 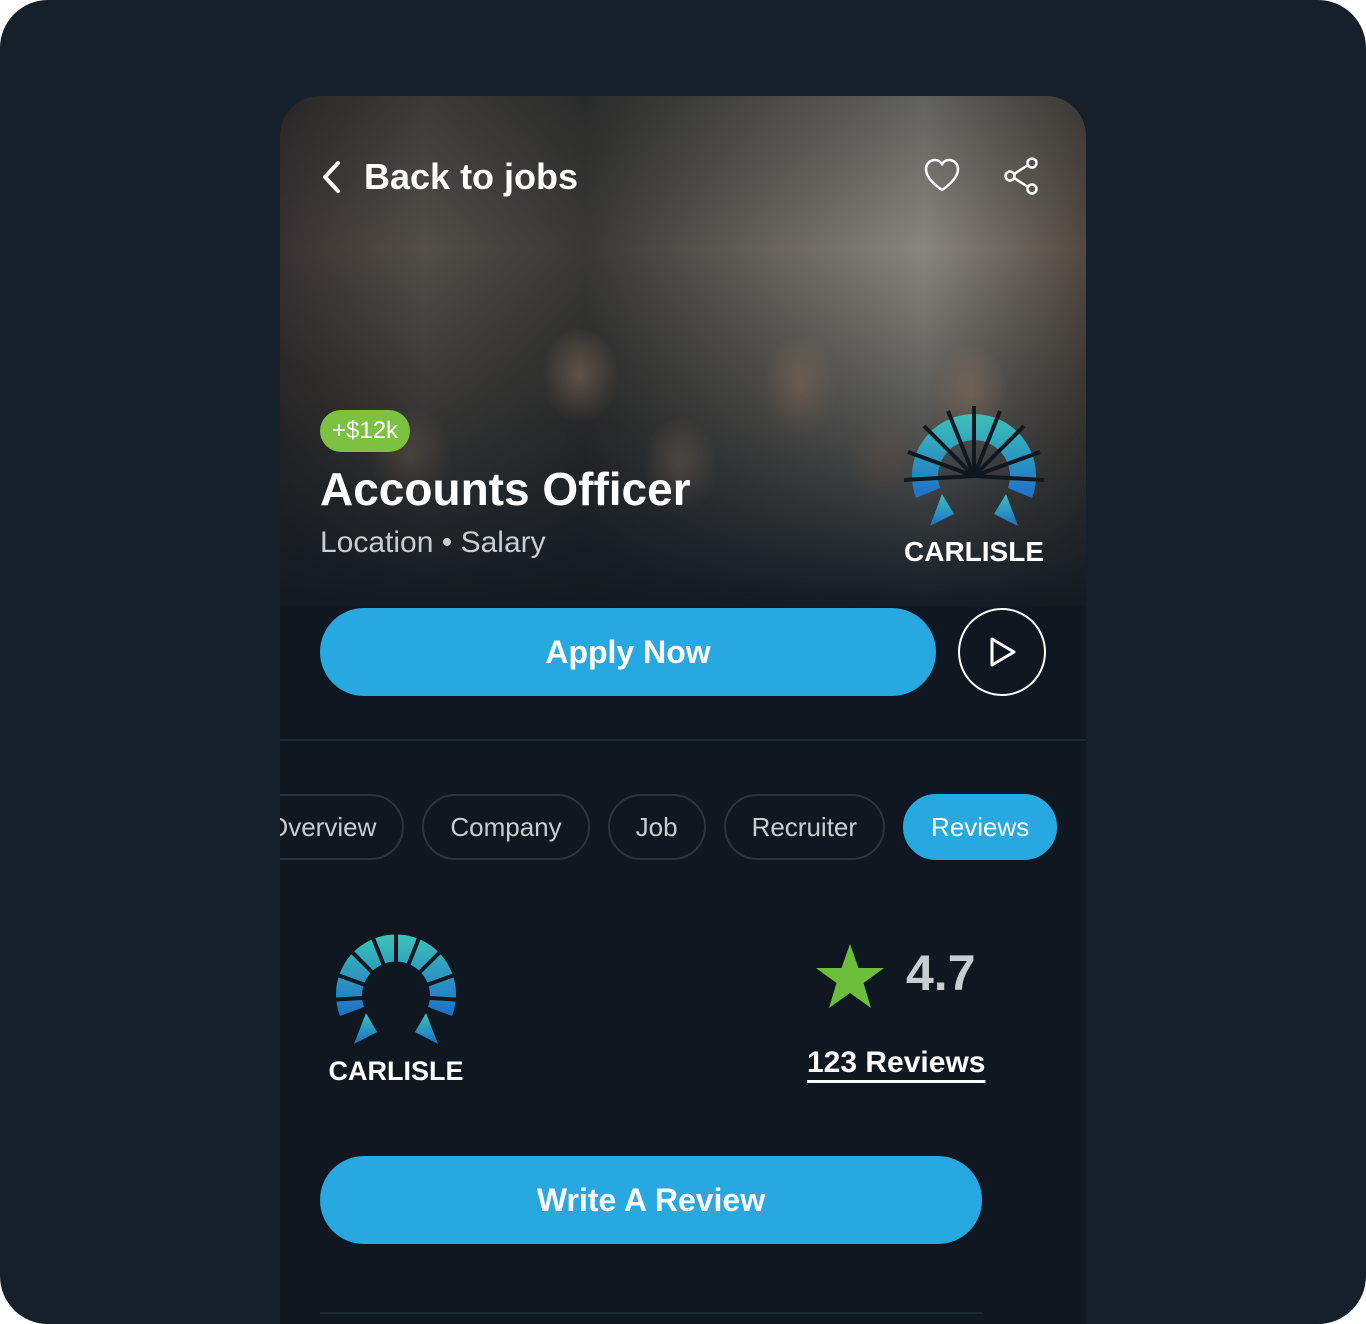 I want to click on company-logo: CARLISLE, so click(x=974, y=486).